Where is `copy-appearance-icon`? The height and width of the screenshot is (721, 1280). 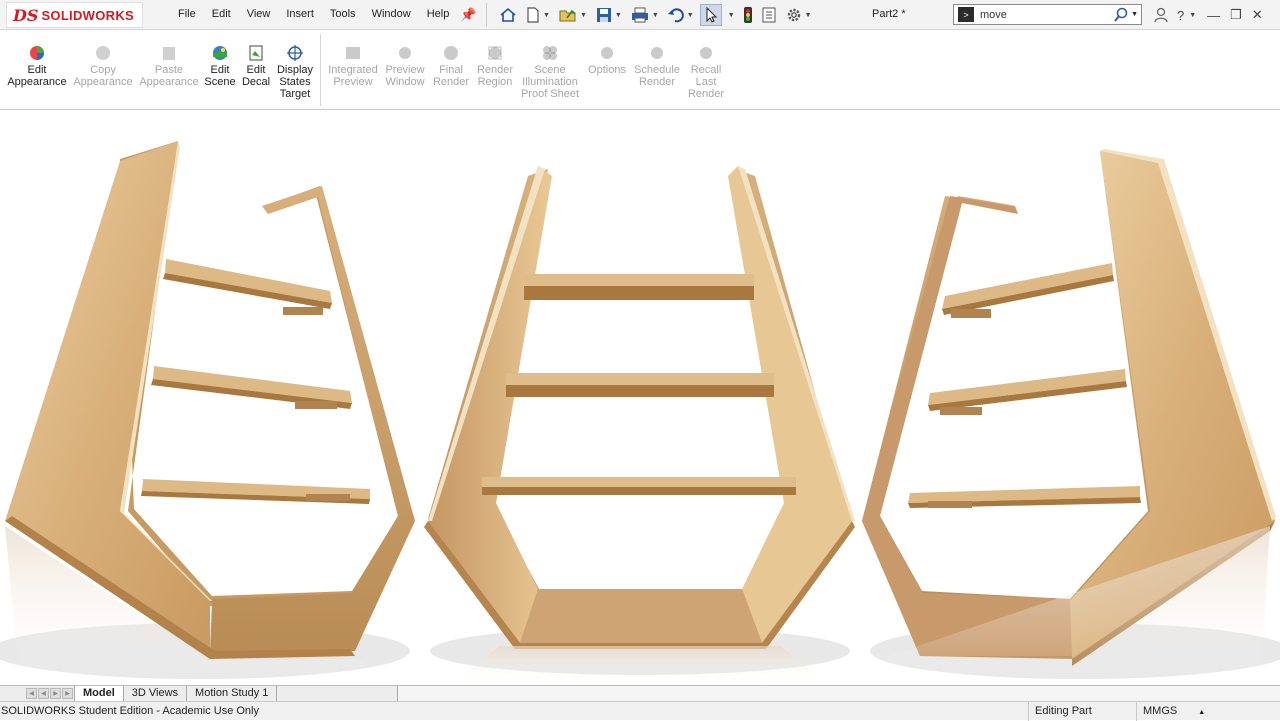
copy-appearance-icon is located at coordinates (103, 53).